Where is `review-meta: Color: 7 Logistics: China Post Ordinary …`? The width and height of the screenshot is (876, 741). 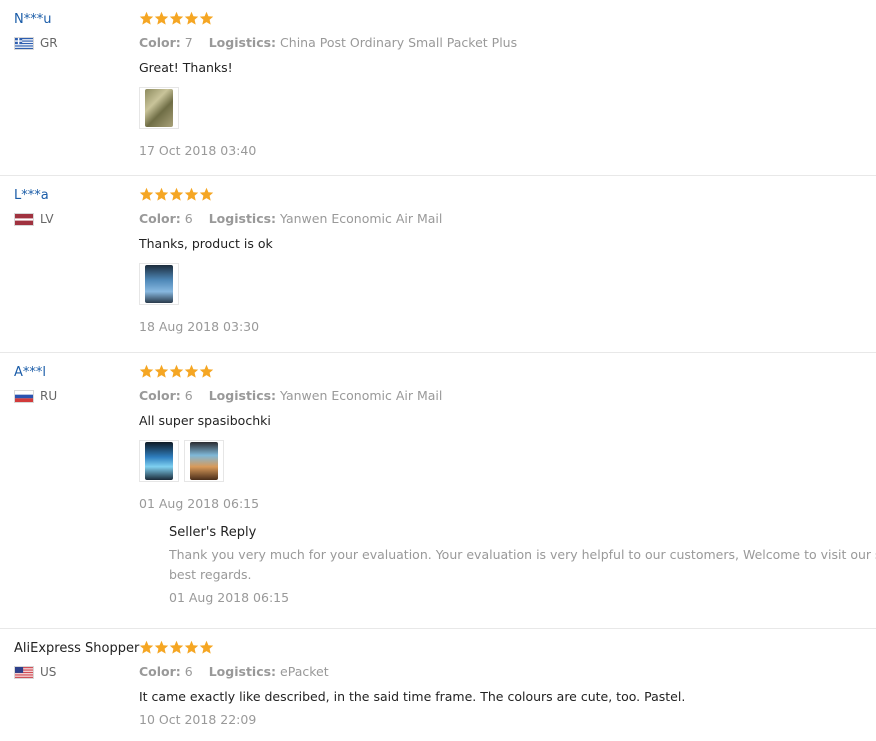
review-meta: Color: 7 Logistics: China Post Ordinary … is located at coordinates (507, 43).